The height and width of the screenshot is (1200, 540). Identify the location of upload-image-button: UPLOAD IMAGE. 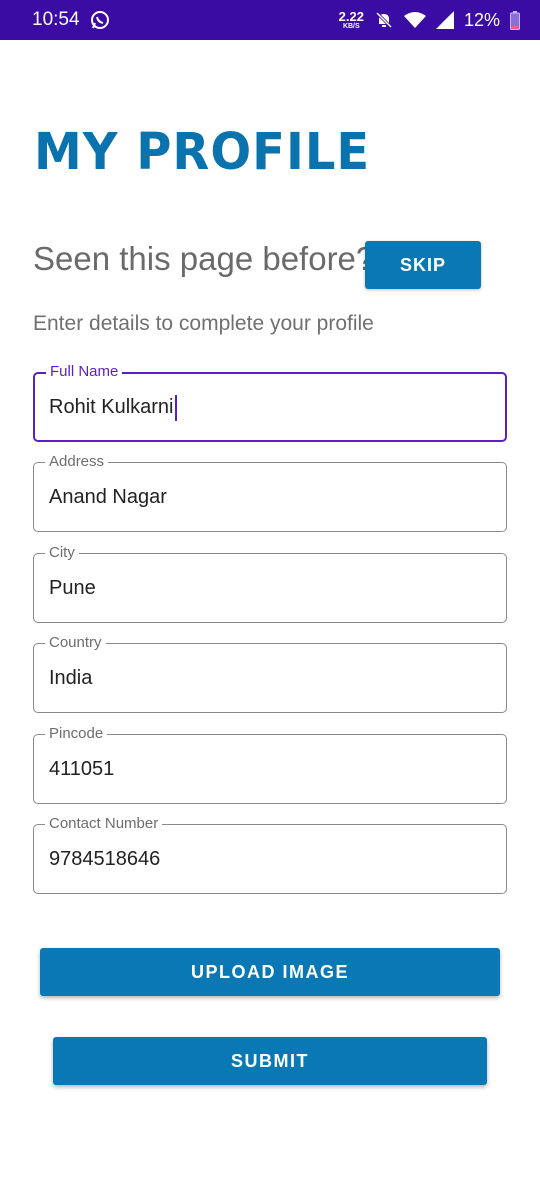
(270, 972).